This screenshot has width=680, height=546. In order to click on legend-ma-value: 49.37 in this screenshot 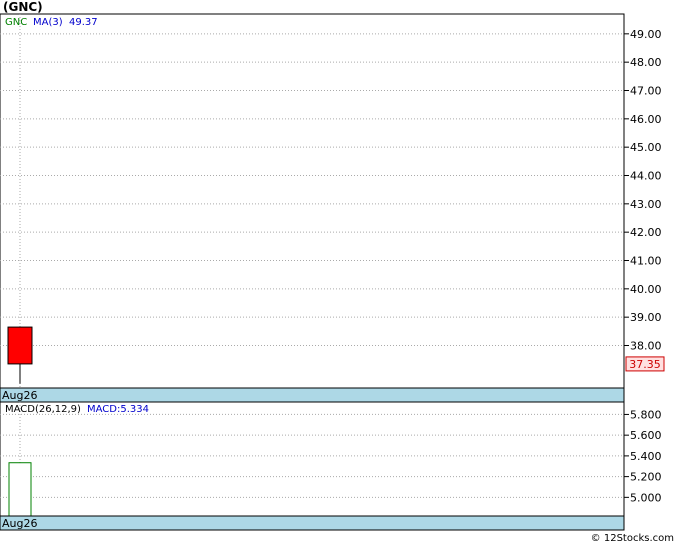, I will do `click(83, 22)`.